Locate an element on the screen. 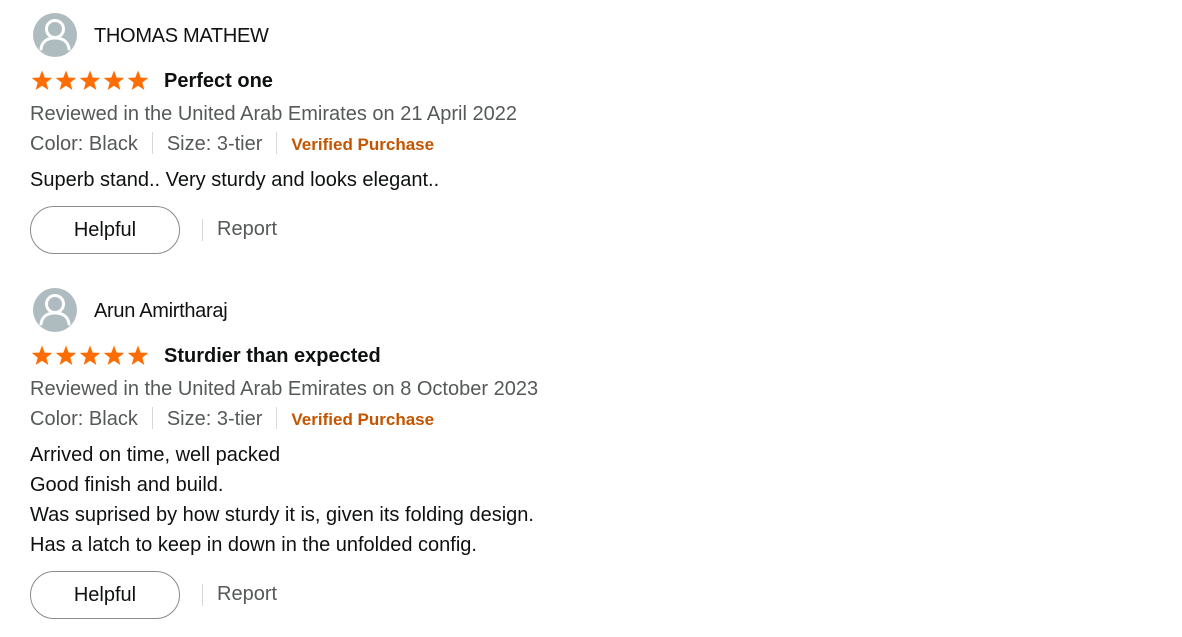  review-title: Perfect one is located at coordinates (218, 81).